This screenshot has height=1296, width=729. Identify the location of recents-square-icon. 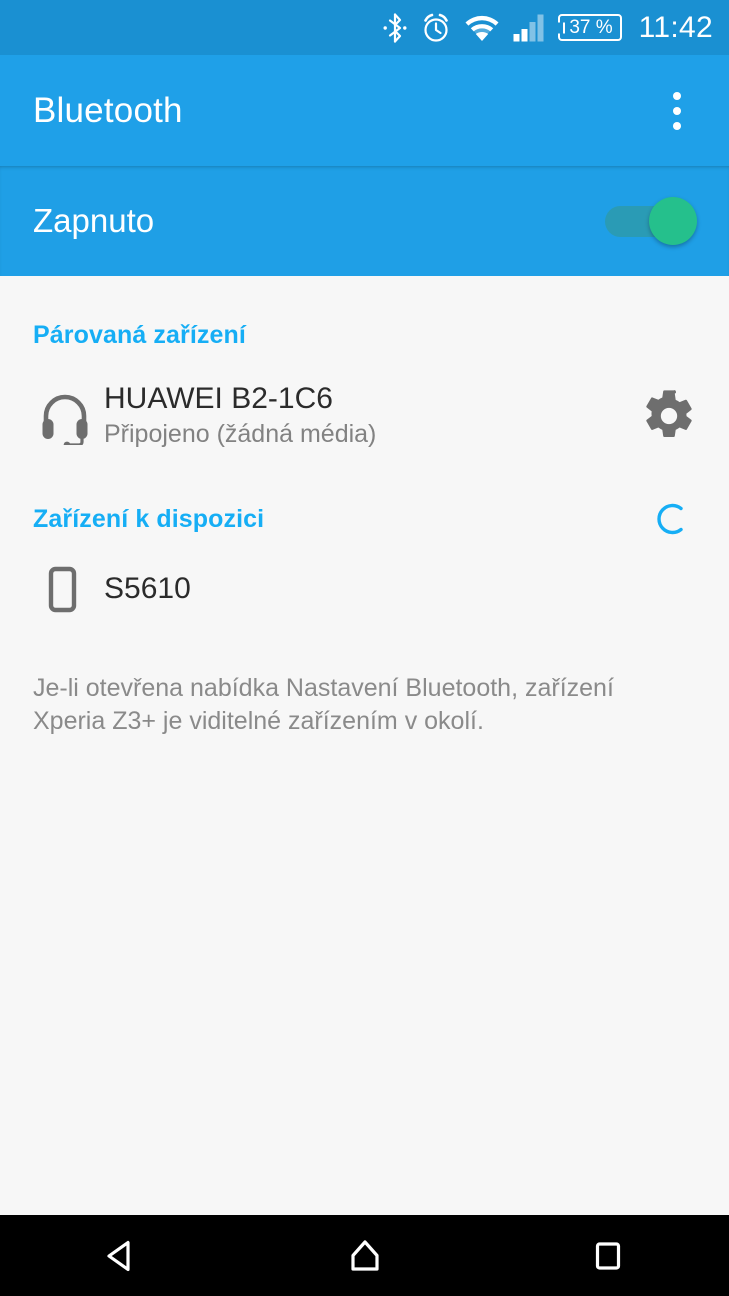
(608, 1255).